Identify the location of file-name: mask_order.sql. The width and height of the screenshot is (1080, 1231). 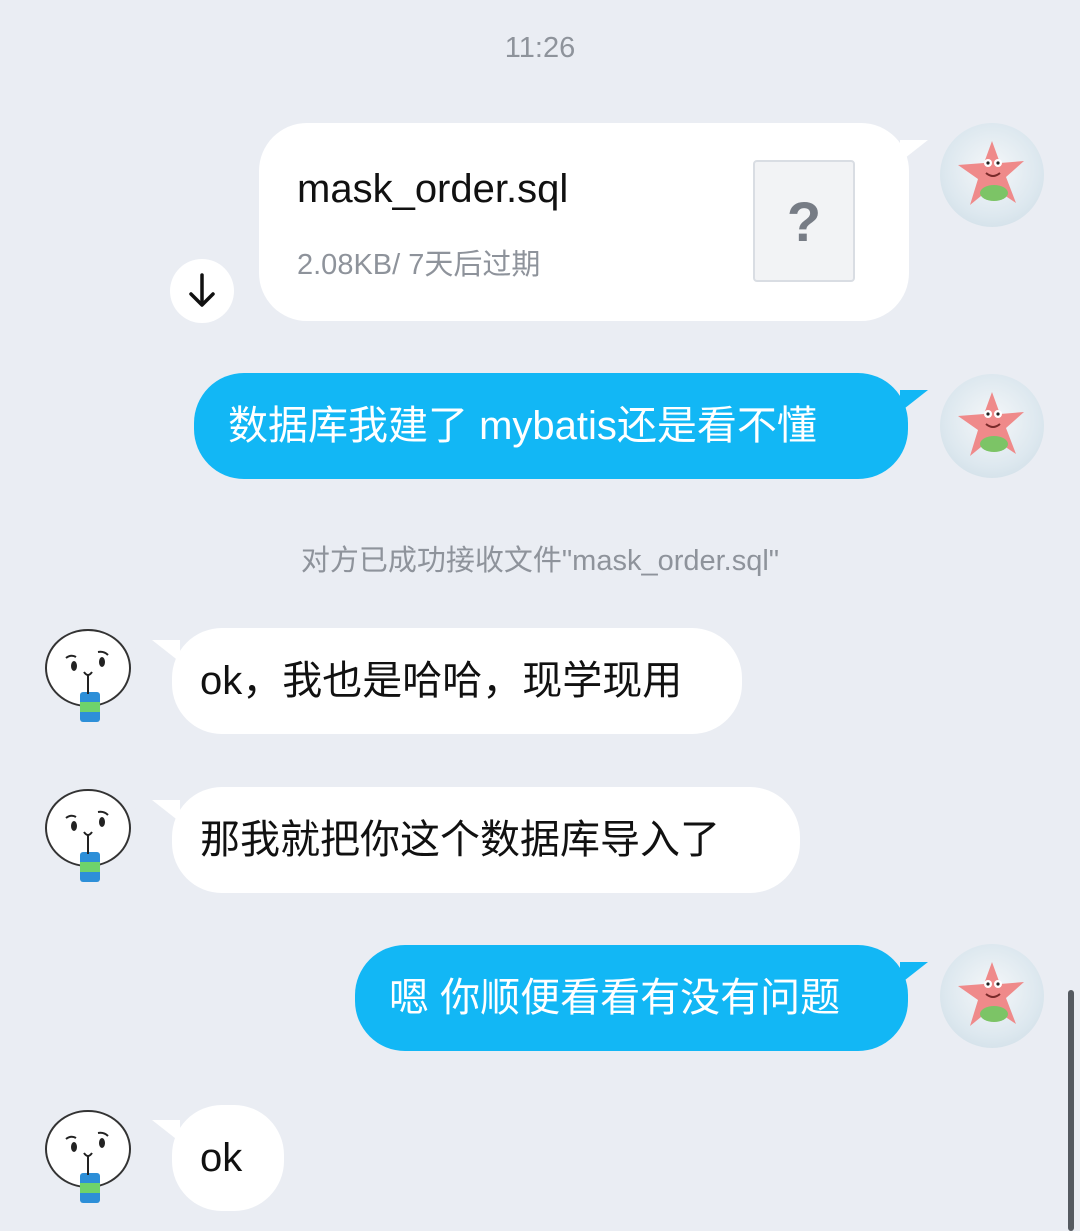
(433, 189).